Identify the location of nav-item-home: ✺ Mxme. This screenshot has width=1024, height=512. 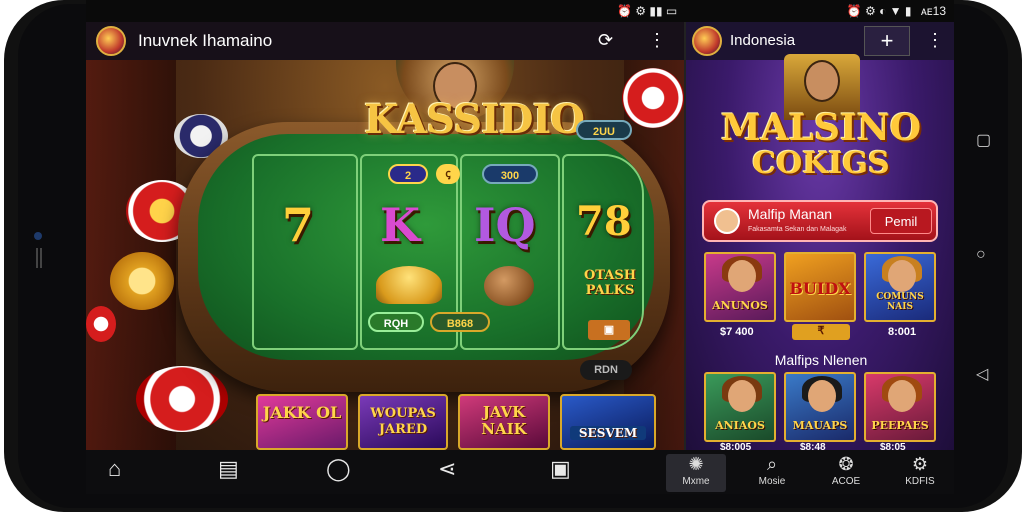
(696, 473).